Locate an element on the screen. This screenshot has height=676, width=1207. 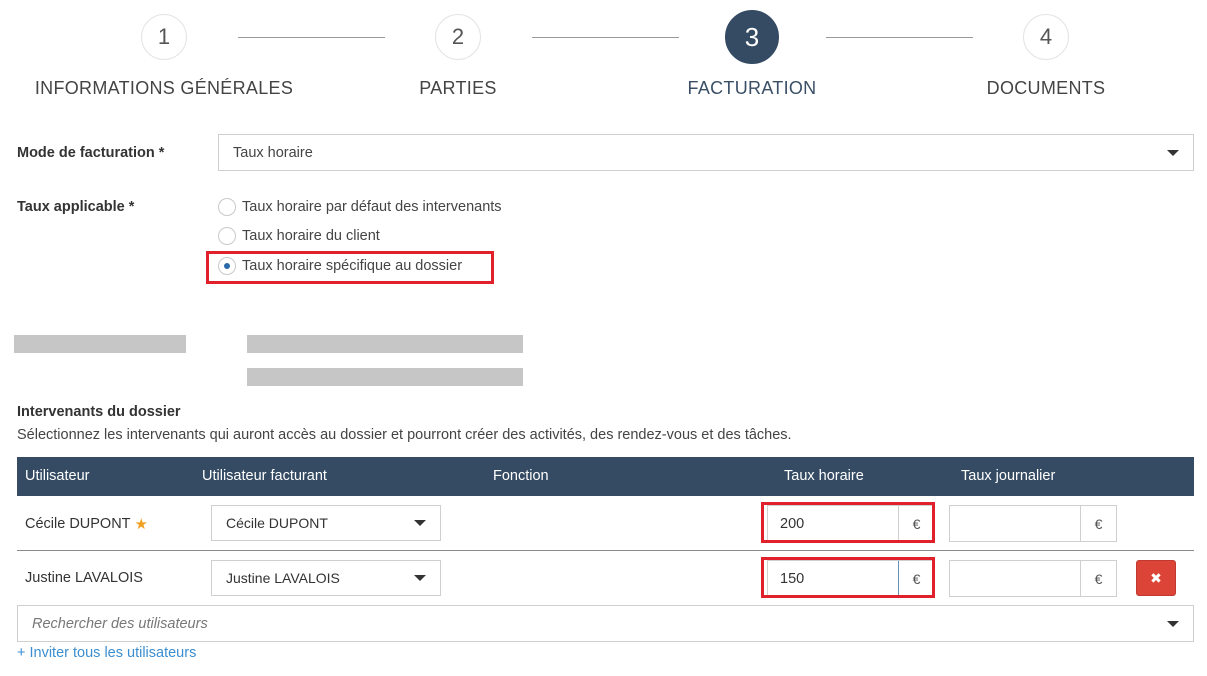
redacted-label is located at coordinates (100, 344).